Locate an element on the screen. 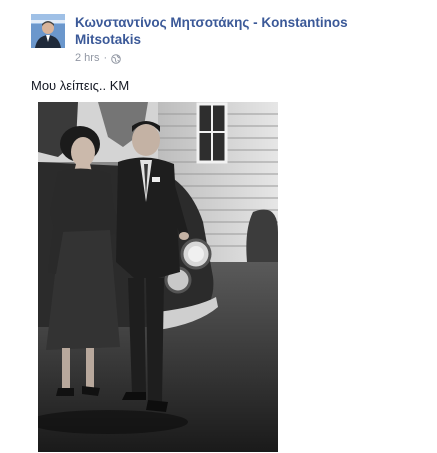 The height and width of the screenshot is (453, 437). globe-icon is located at coordinates (116, 58).